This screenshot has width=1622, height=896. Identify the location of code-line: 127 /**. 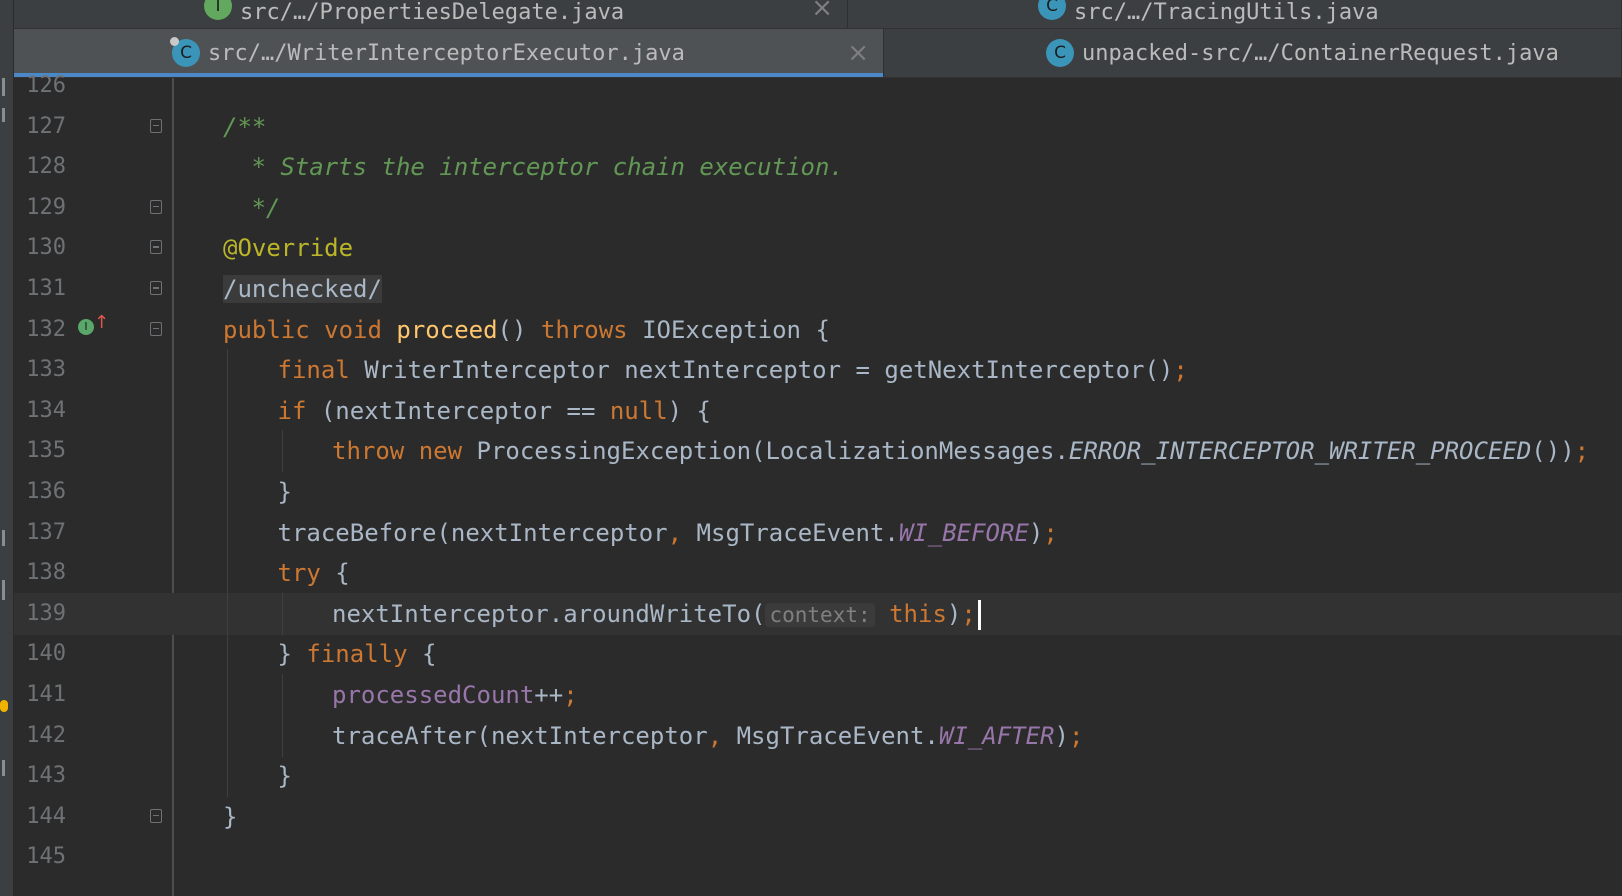
(818, 127).